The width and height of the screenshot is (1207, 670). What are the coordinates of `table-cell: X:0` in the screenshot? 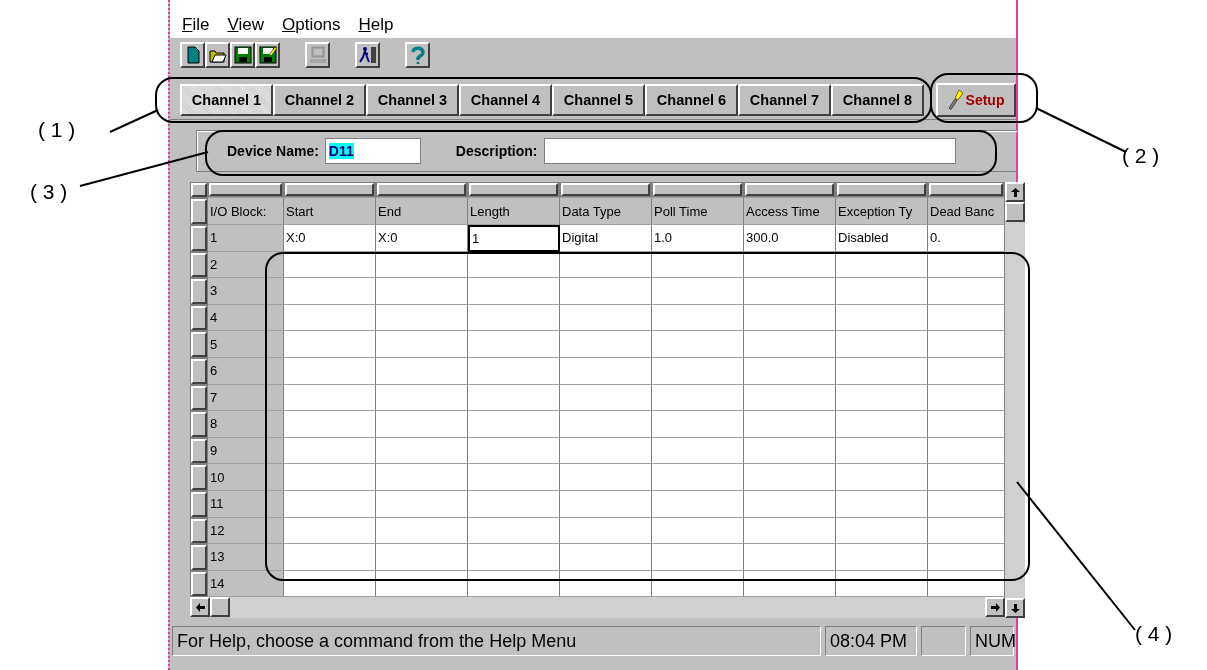 It's located at (330, 238).